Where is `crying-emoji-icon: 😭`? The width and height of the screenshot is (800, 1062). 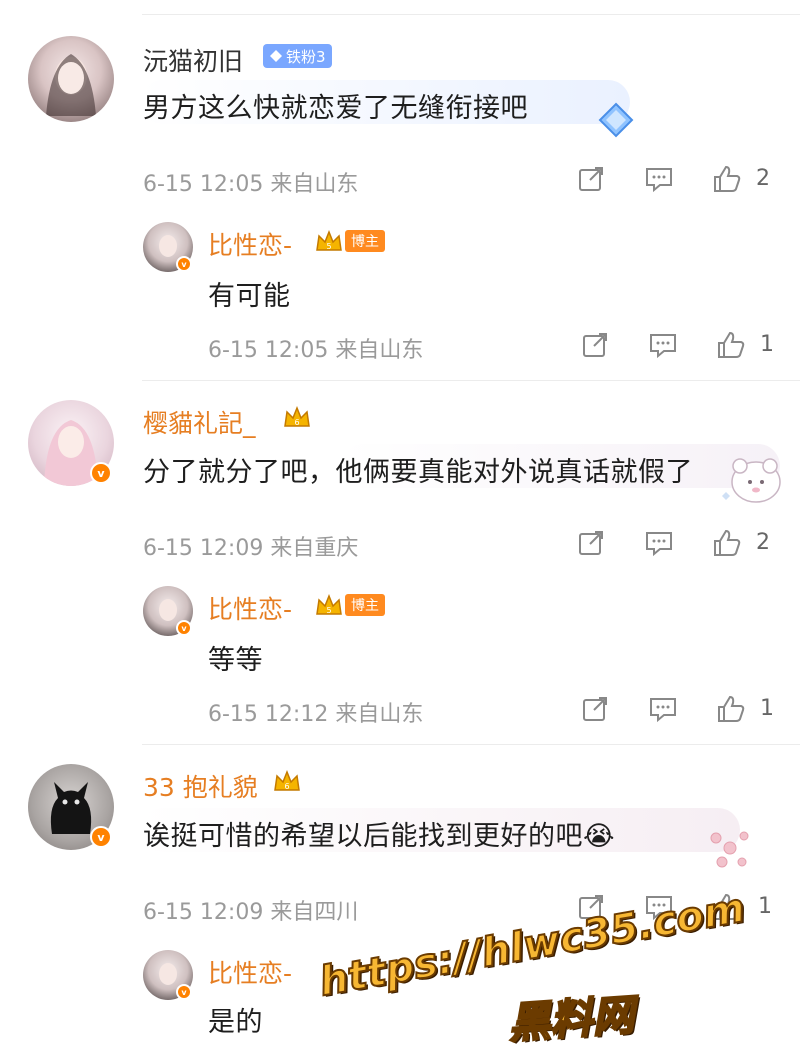 crying-emoji-icon: 😭 is located at coordinates (599, 836).